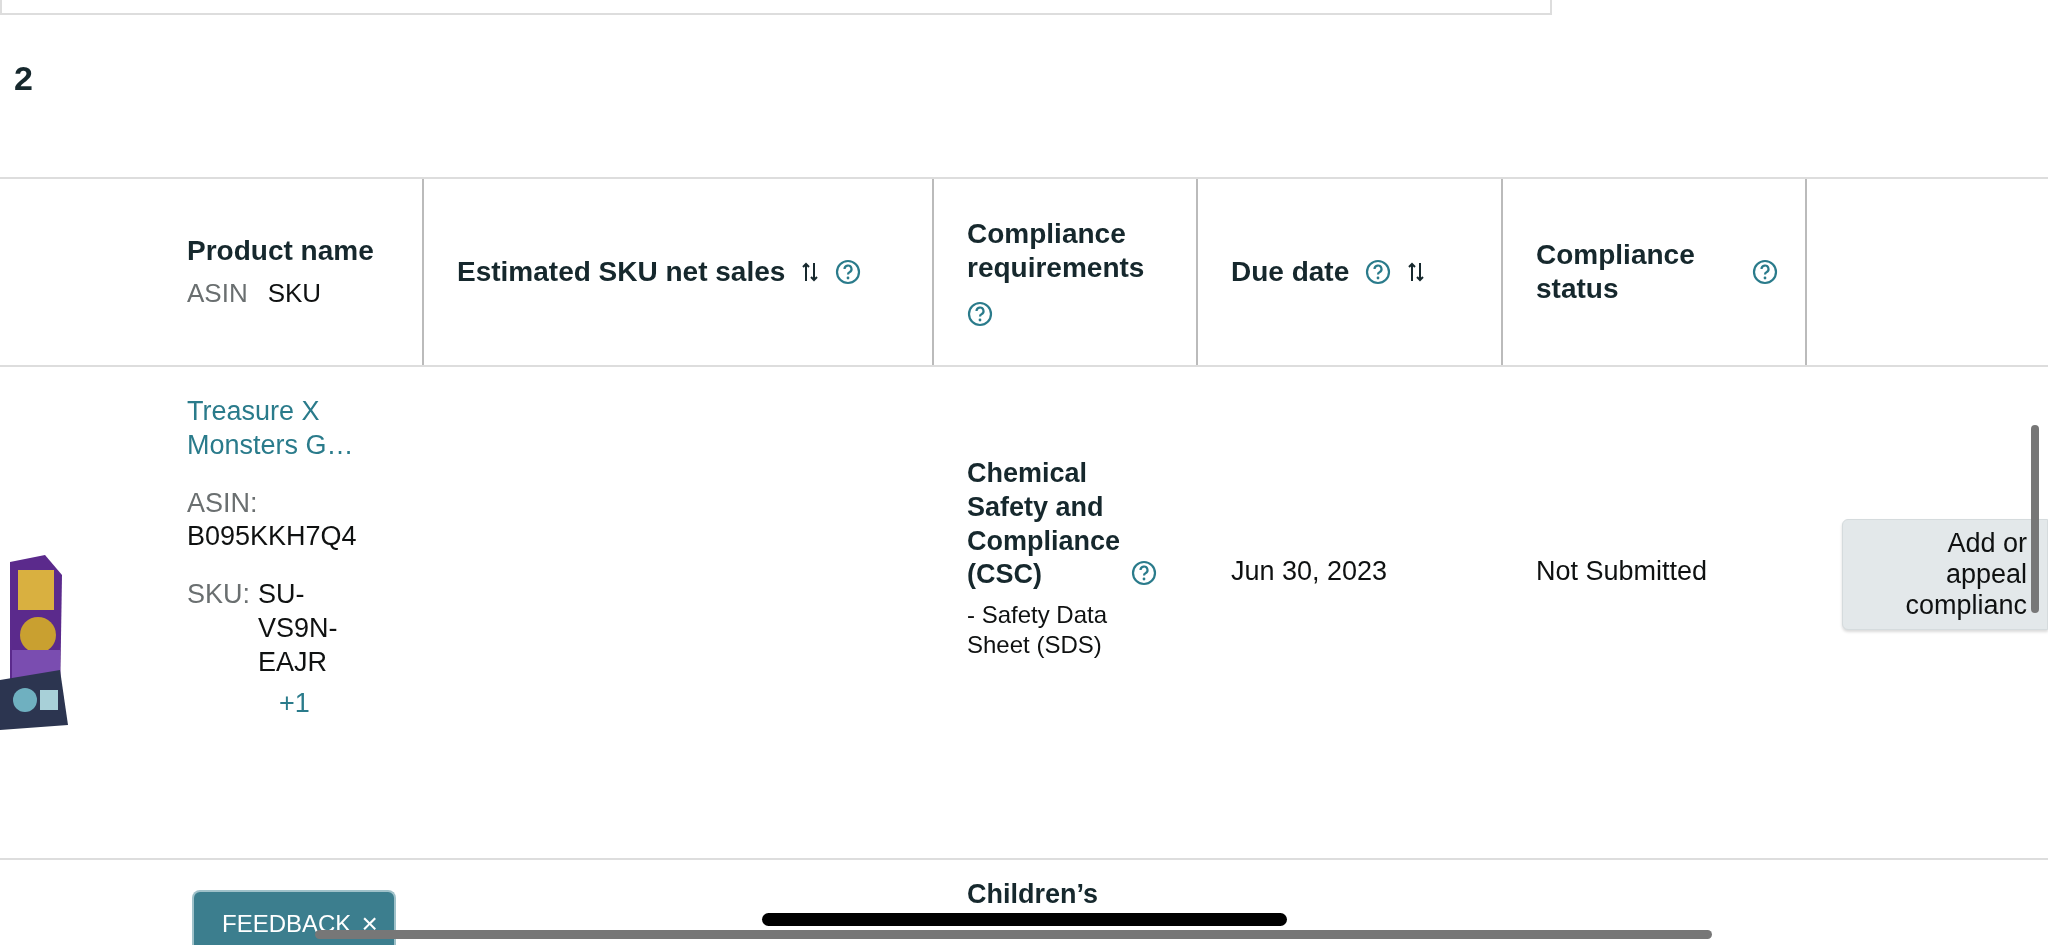 The width and height of the screenshot is (2048, 945). Describe the element at coordinates (2035, 519) in the screenshot. I see `vertical-scrollbar` at that location.